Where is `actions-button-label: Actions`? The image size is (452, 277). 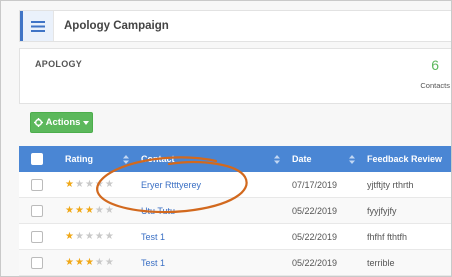
actions-button-label: Actions is located at coordinates (63, 122).